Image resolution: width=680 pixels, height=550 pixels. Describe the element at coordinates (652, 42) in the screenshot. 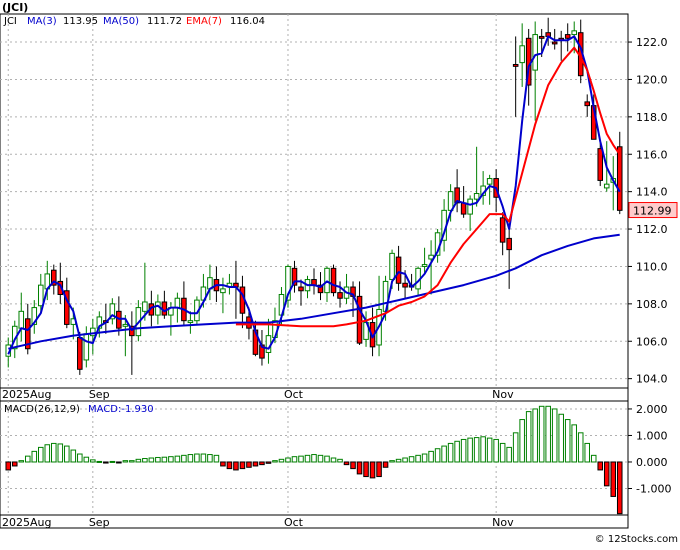

I see `price-tick-label: 122.0` at that location.